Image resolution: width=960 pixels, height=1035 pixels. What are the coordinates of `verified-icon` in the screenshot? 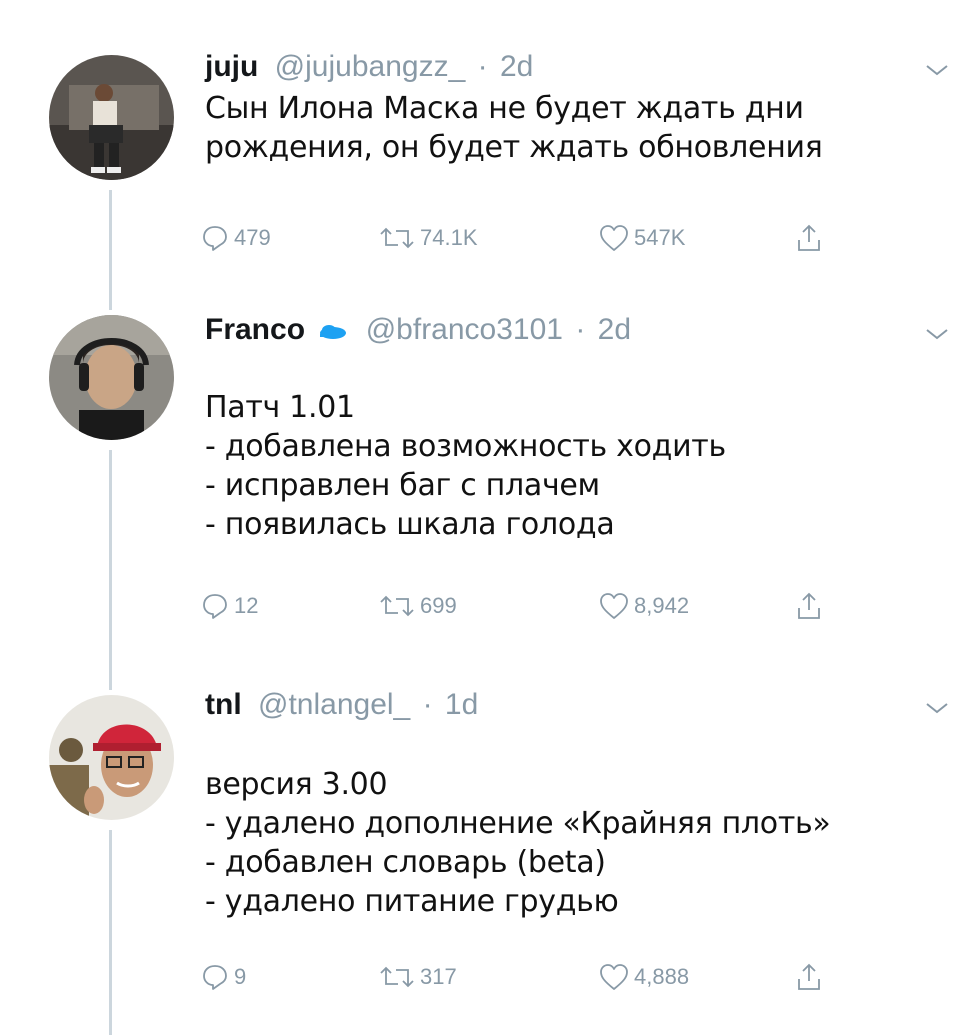 It's located at (333, 332).